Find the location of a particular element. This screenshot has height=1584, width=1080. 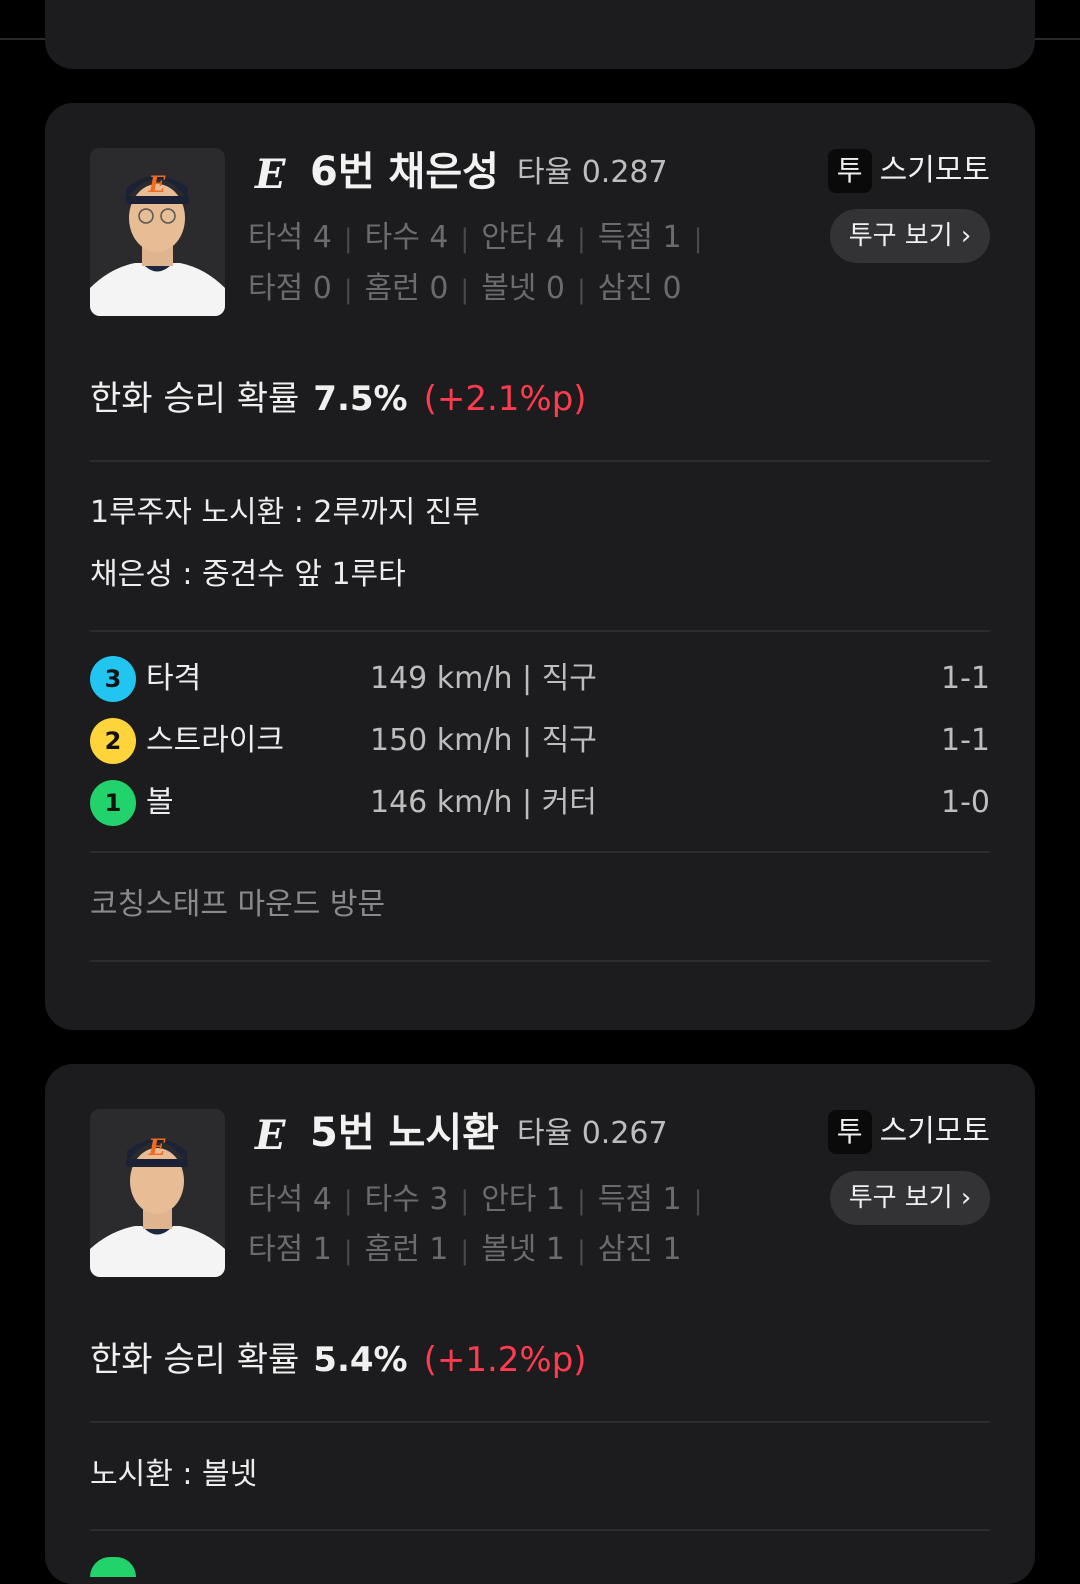

win-probability: 한화 승리 확률 5.4% (+1.2%p) is located at coordinates (338, 1360).